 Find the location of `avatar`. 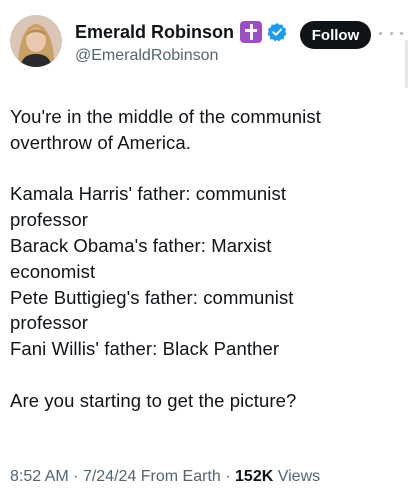

avatar is located at coordinates (36, 41).